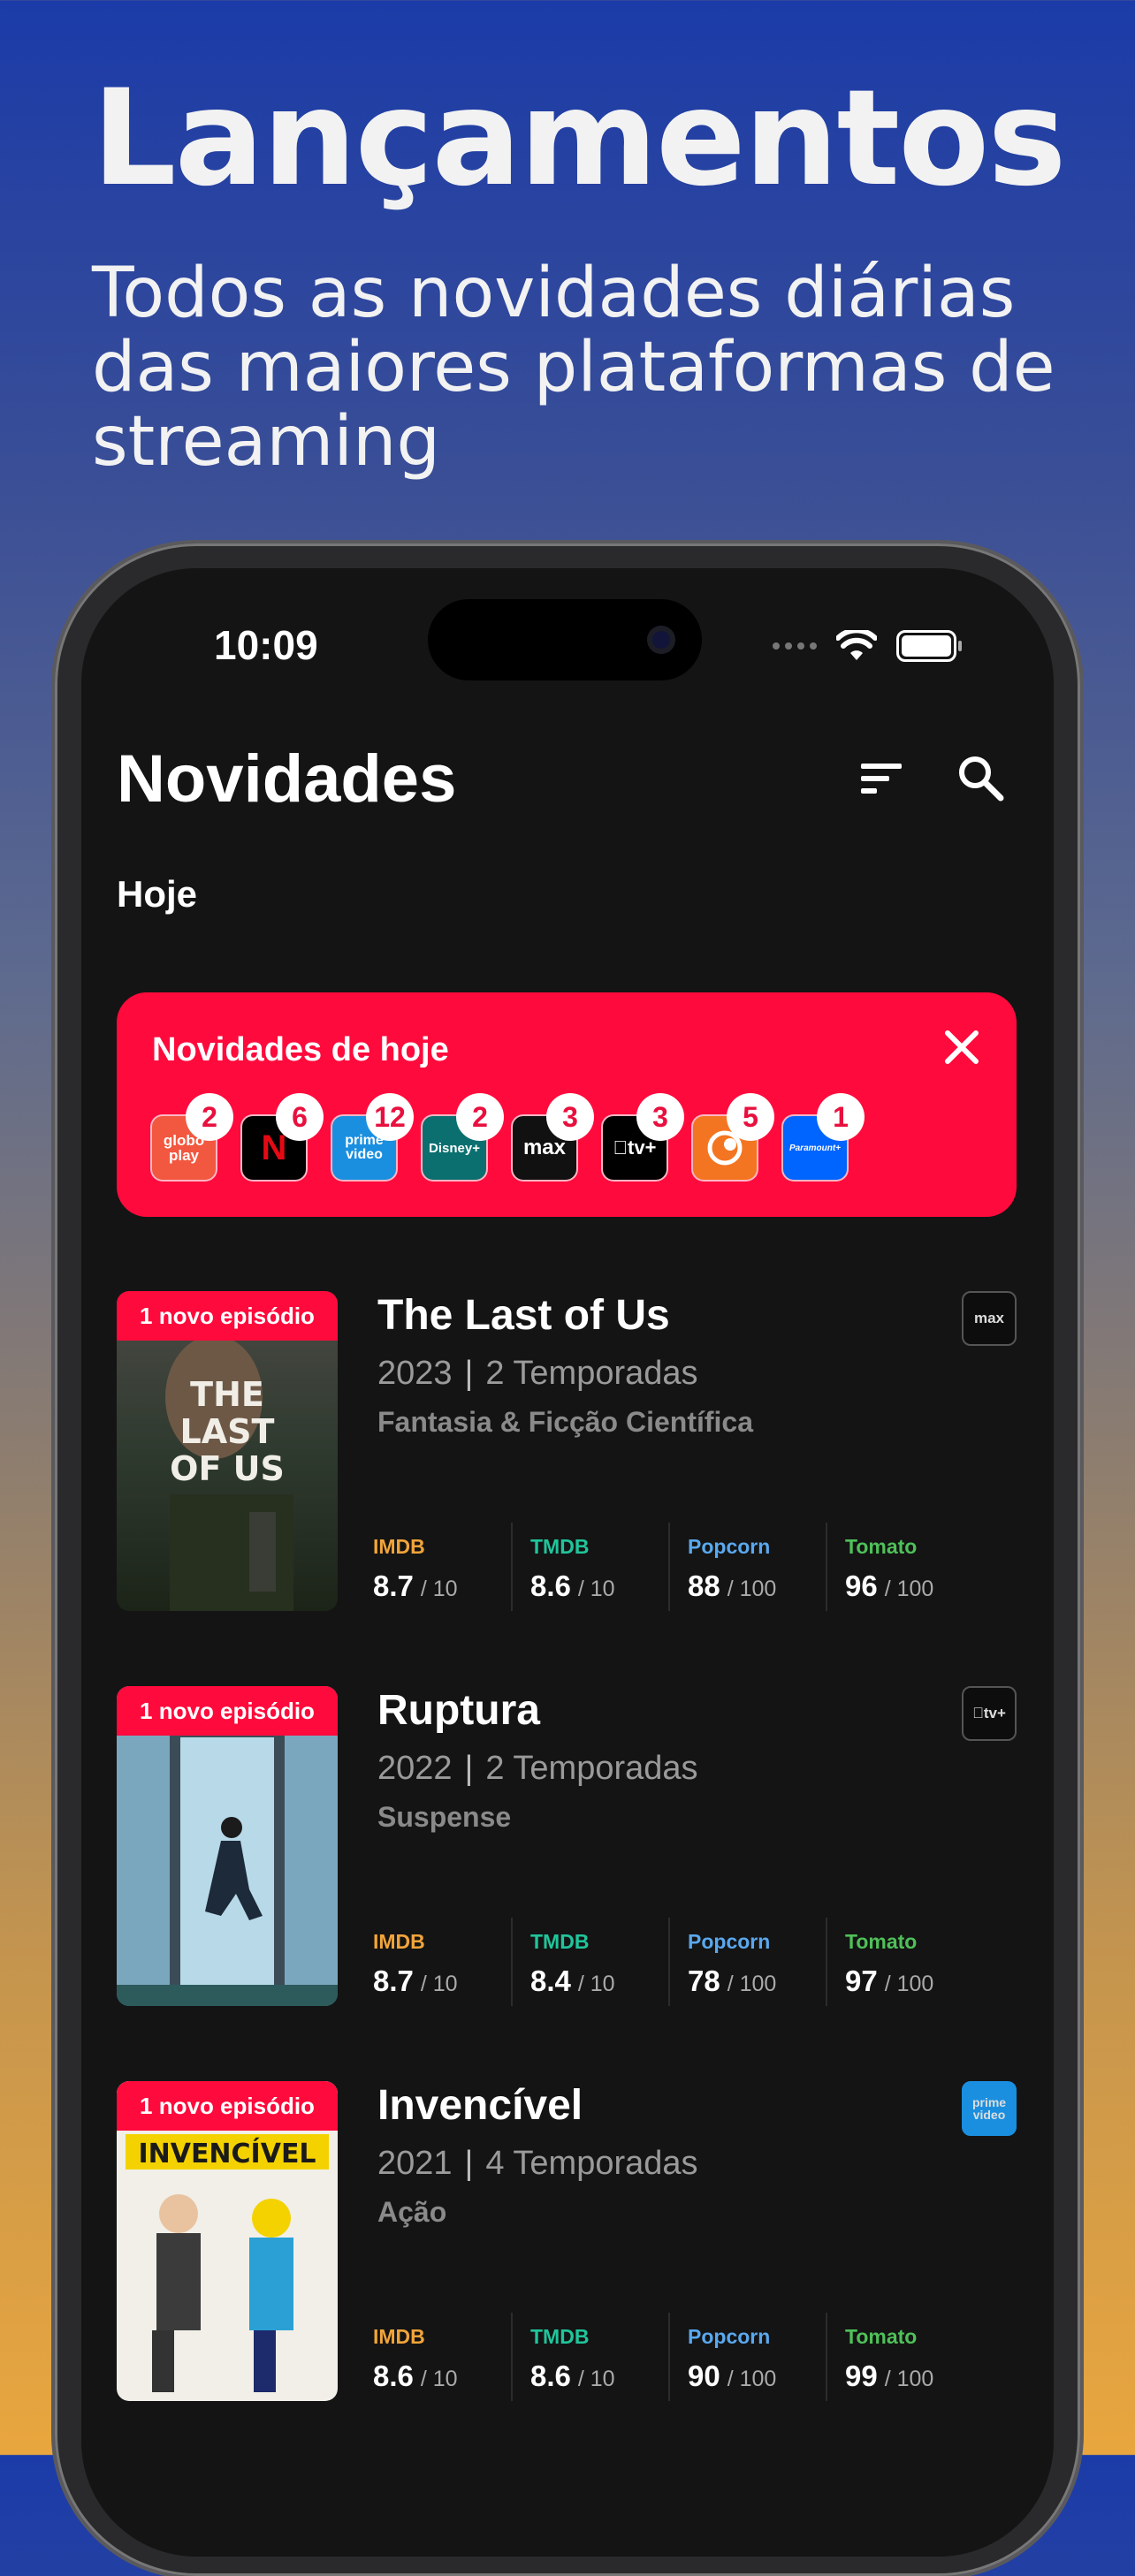  I want to click on provider-apple-tv-plus: tv+ 3, so click(643, 1136).